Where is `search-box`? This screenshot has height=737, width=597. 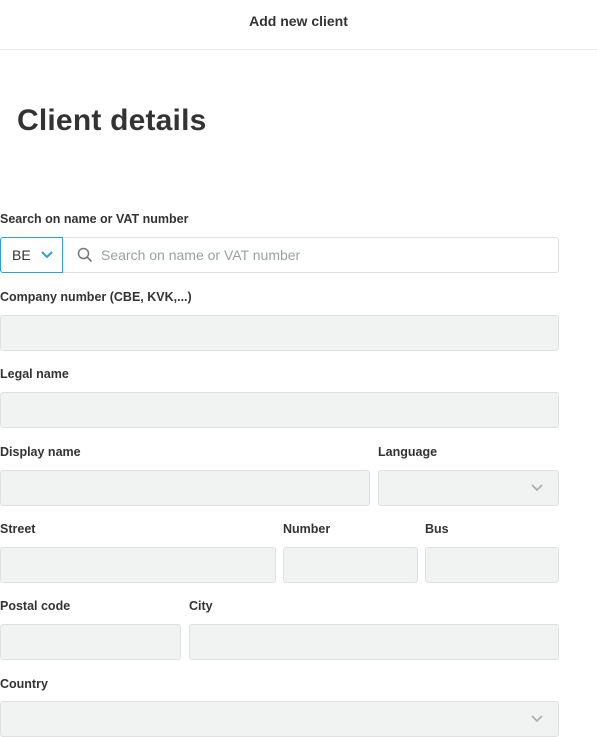
search-box is located at coordinates (311, 255).